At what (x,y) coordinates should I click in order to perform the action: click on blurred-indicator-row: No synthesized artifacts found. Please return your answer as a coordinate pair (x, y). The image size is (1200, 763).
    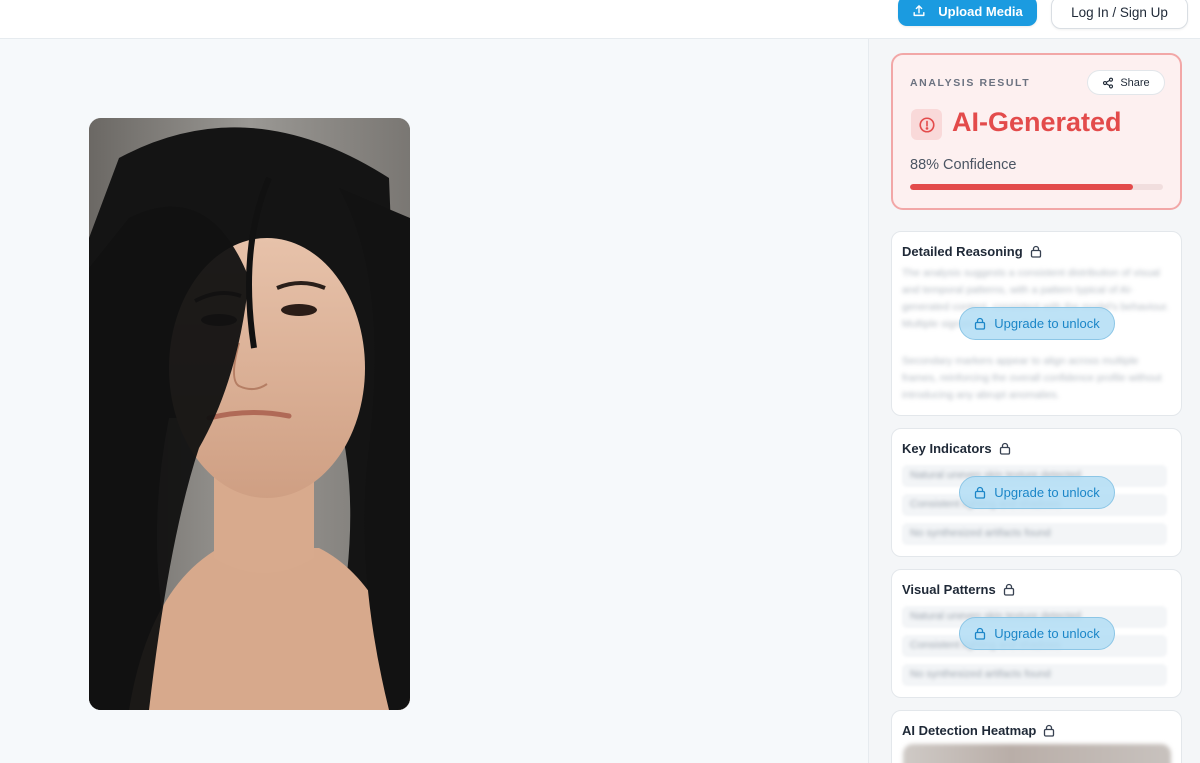
    Looking at the image, I should click on (1034, 534).